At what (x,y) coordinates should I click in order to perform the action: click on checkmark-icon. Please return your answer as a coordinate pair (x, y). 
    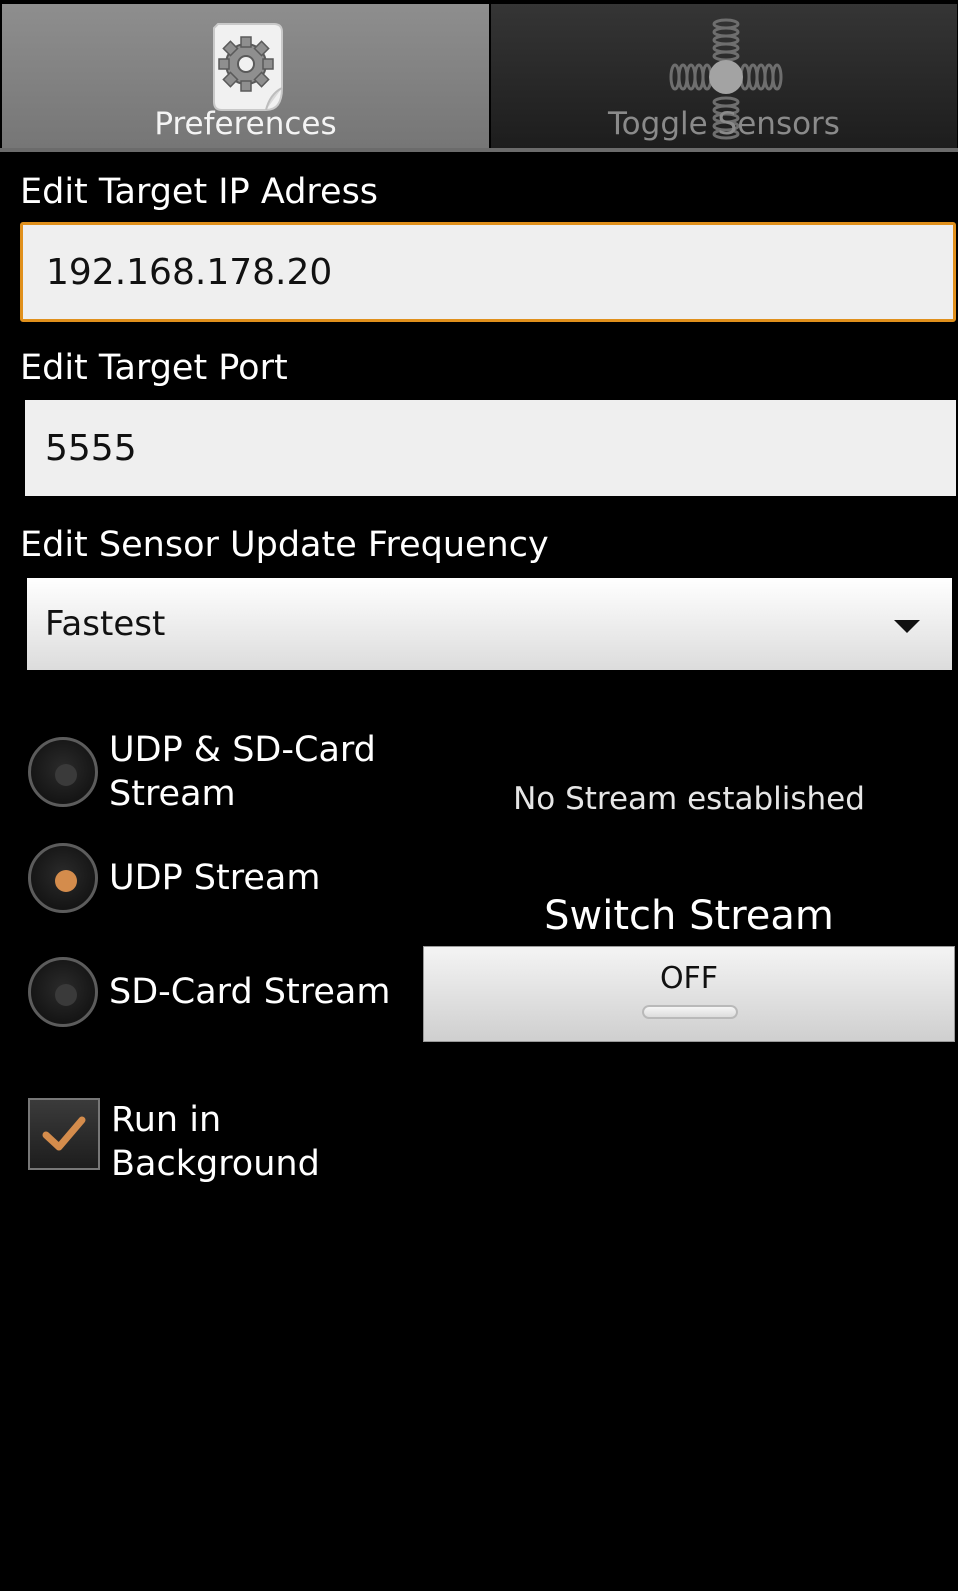
    Looking at the image, I should click on (64, 1133).